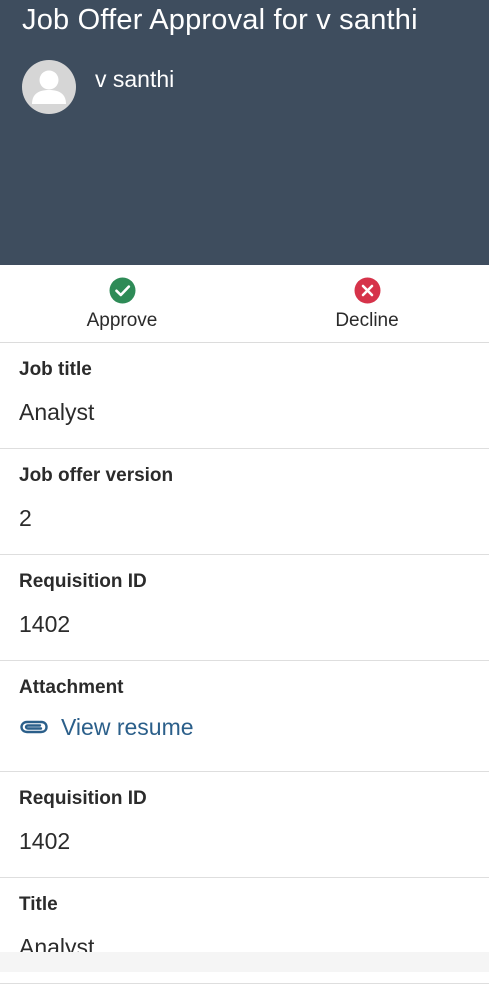 Image resolution: width=489 pixels, height=984 pixels. What do you see at coordinates (244, 502) in the screenshot?
I see `field-job-offer-version: Job offer version 2` at bounding box center [244, 502].